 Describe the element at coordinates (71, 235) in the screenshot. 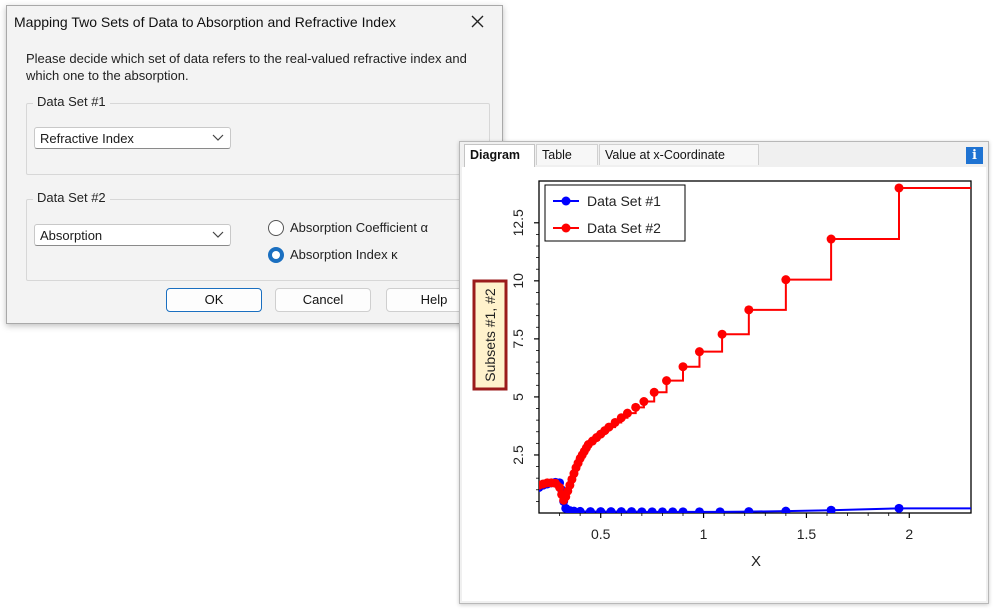

I see `data-set-2-value: Absorption` at that location.